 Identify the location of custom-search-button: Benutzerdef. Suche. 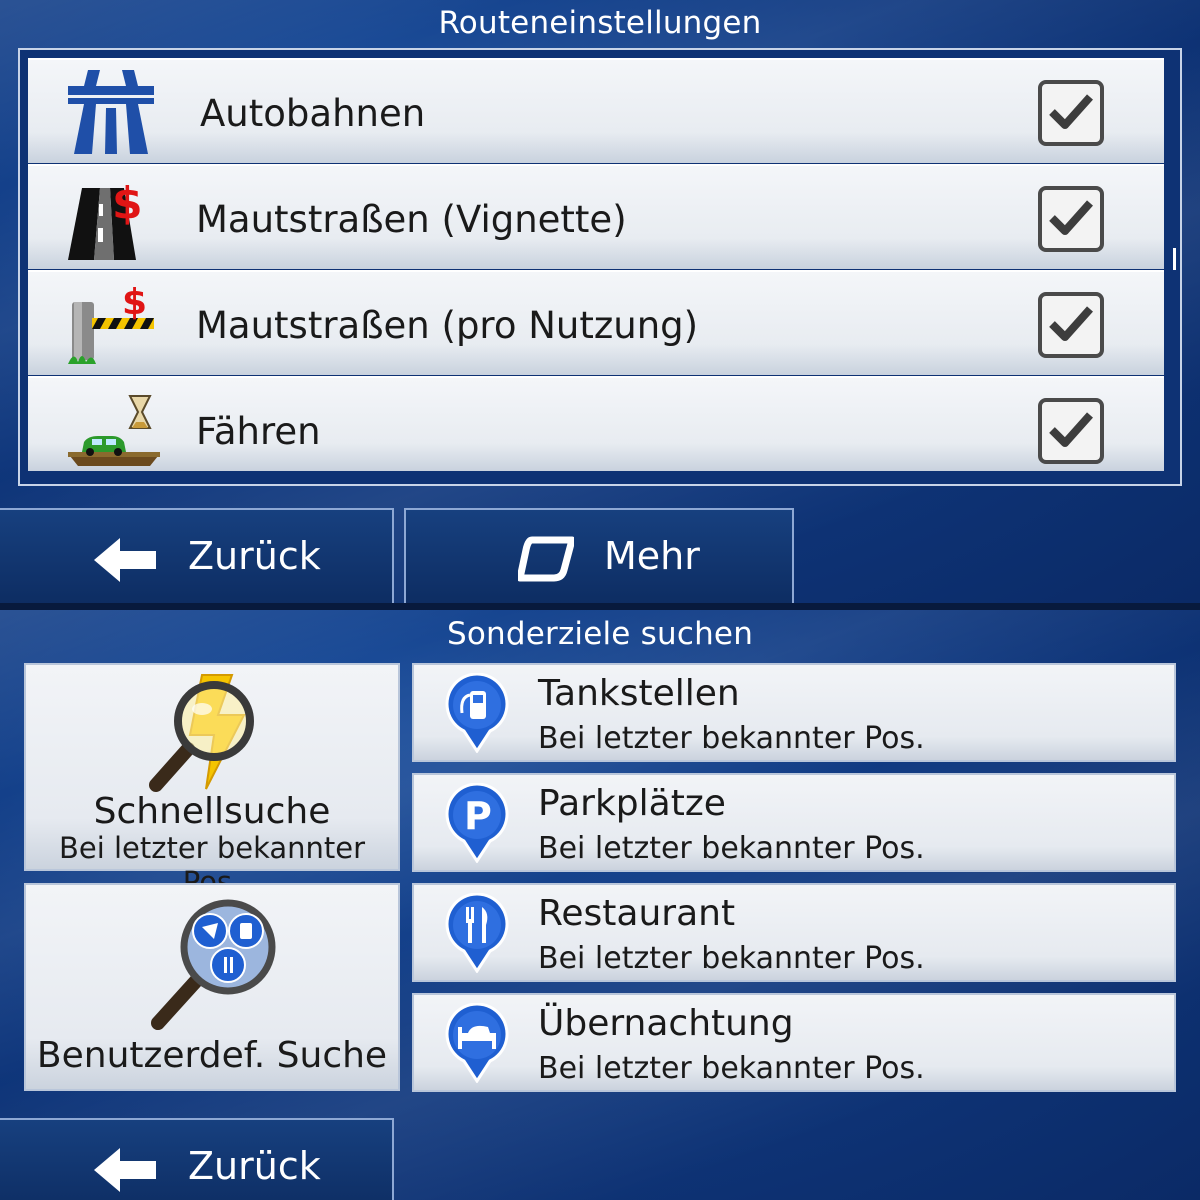
(212, 987).